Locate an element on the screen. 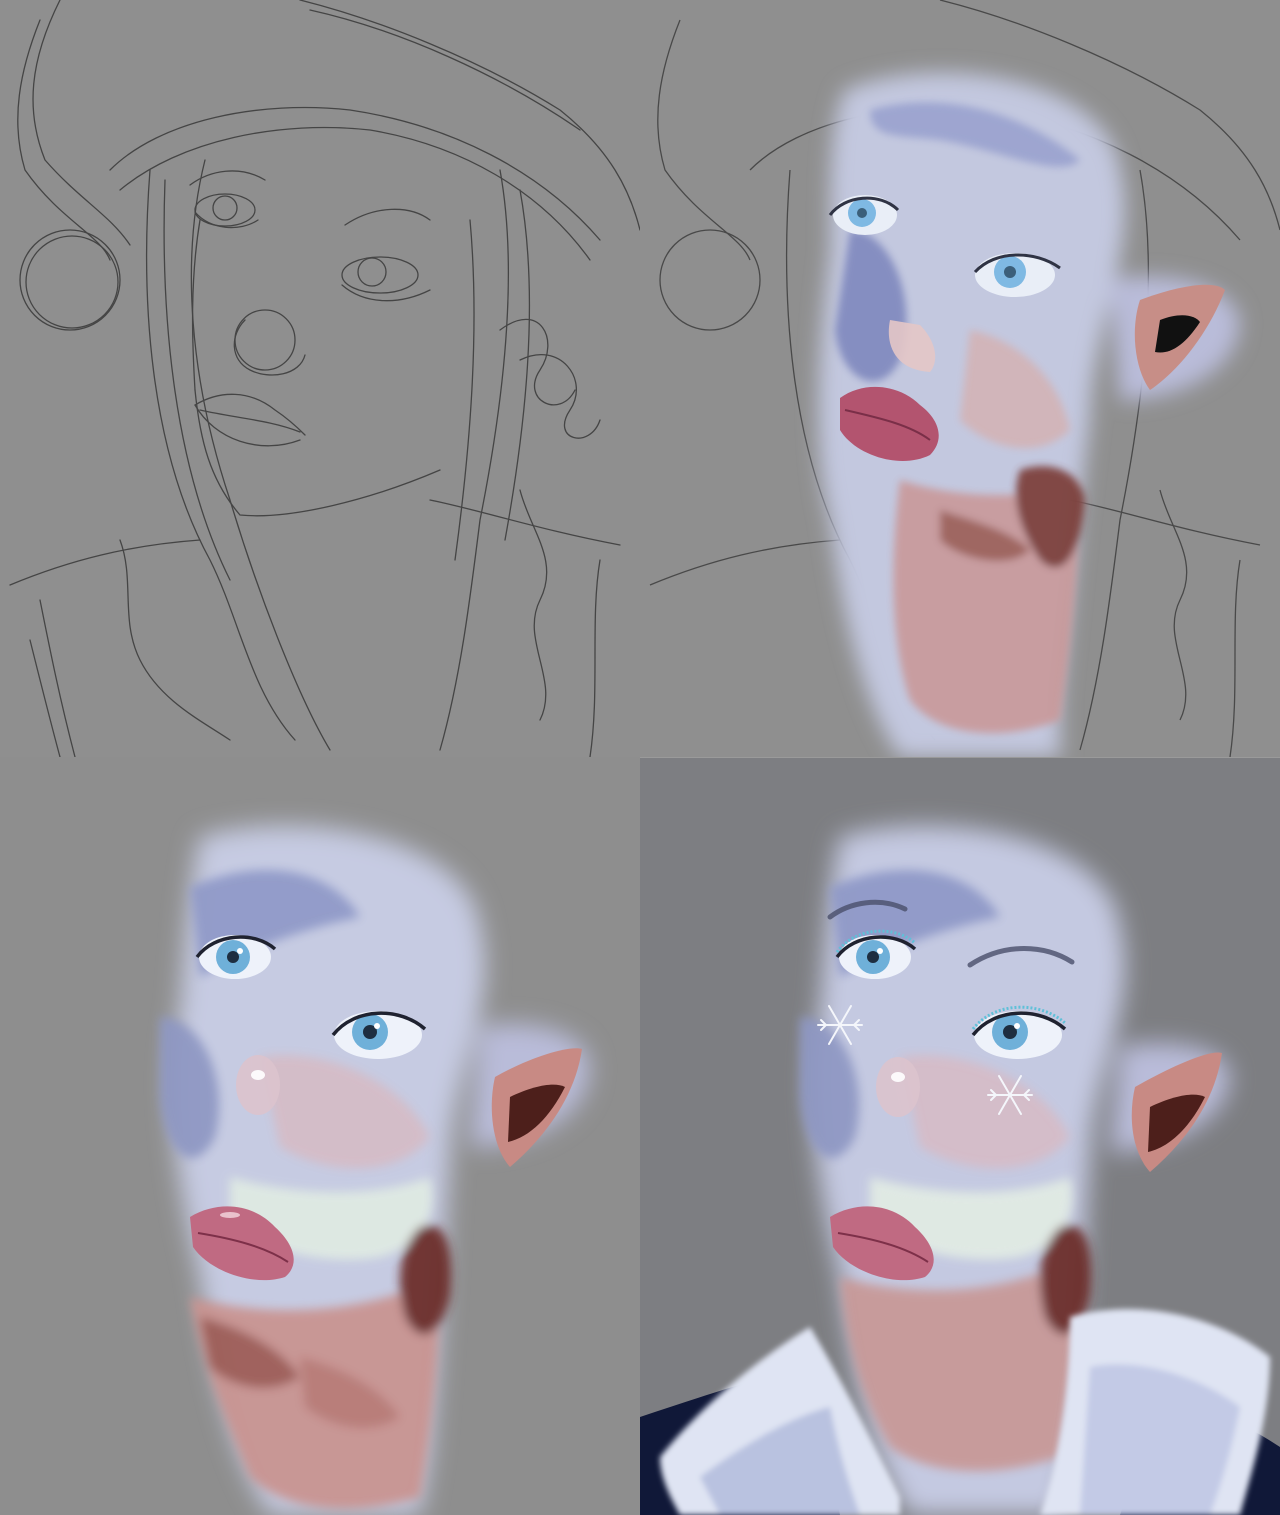 The height and width of the screenshot is (1515, 1280). panel-divider is located at coordinates (960, 757).